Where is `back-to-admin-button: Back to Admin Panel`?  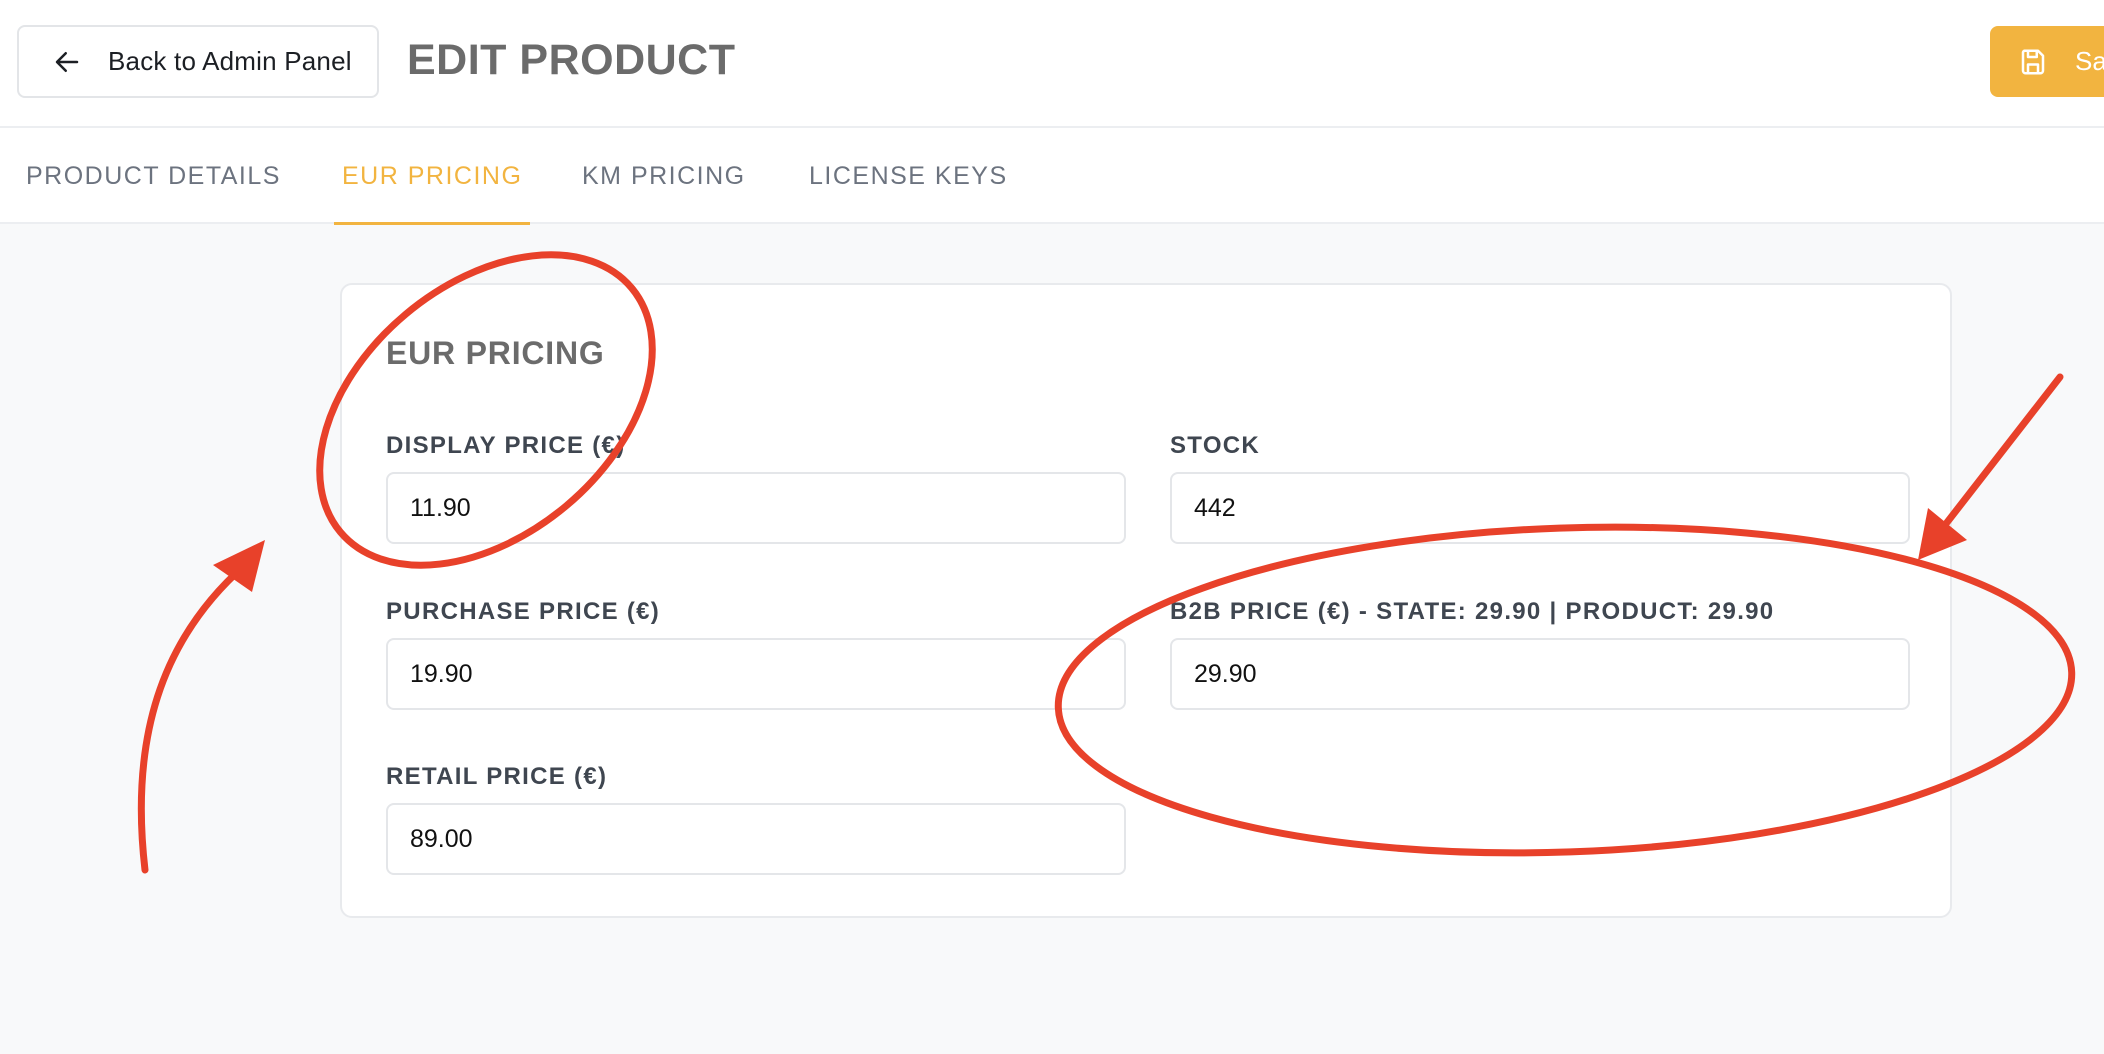
back-to-admin-button: Back to Admin Panel is located at coordinates (198, 61).